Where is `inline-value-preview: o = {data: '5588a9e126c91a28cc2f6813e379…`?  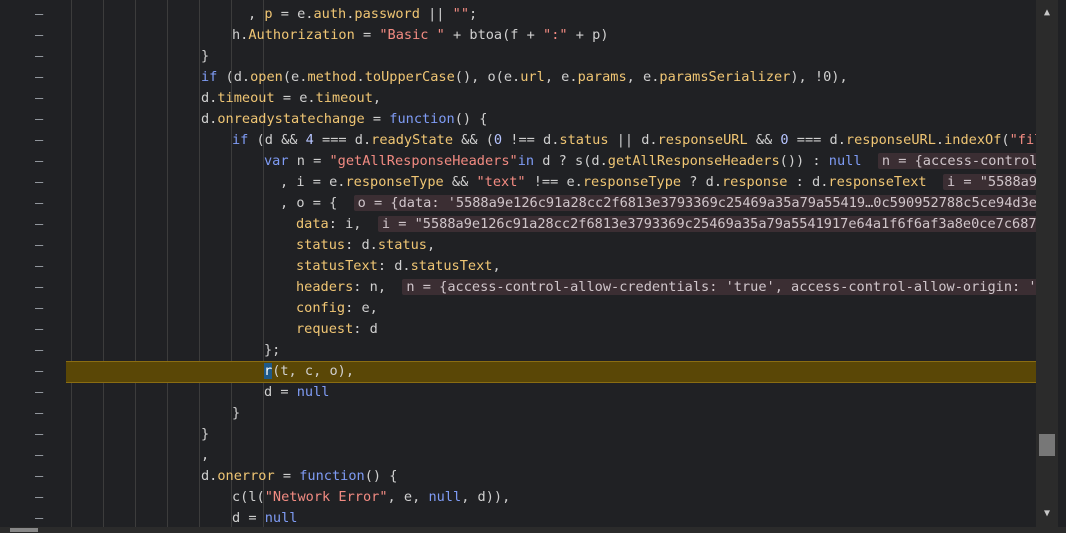 inline-value-preview: o = {data: '5588a9e126c91a28cc2f6813e379… is located at coordinates (694, 203).